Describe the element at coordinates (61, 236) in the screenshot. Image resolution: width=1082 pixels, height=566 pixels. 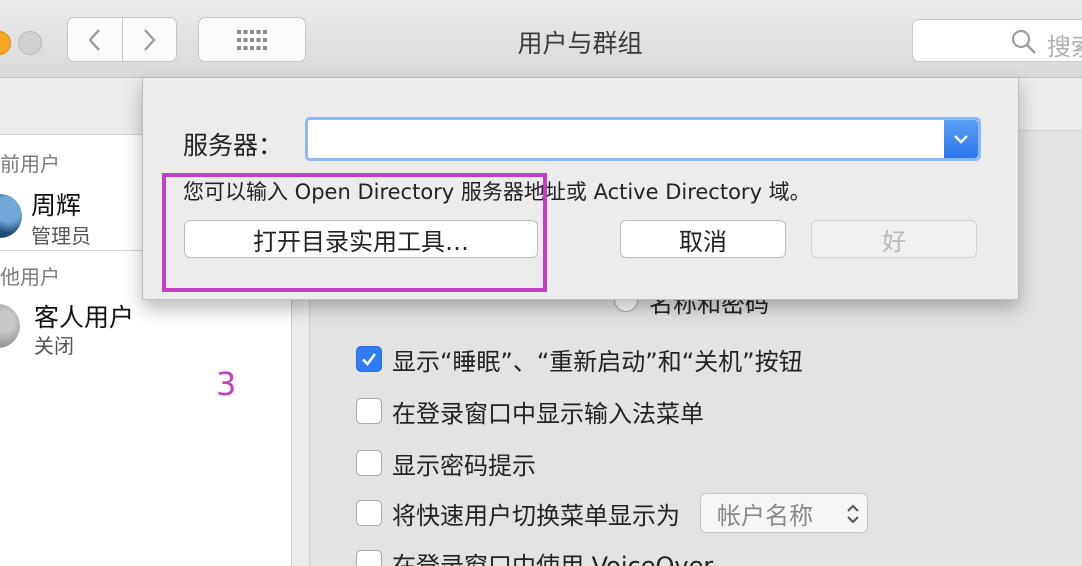
I see `user-role: 管理员` at that location.